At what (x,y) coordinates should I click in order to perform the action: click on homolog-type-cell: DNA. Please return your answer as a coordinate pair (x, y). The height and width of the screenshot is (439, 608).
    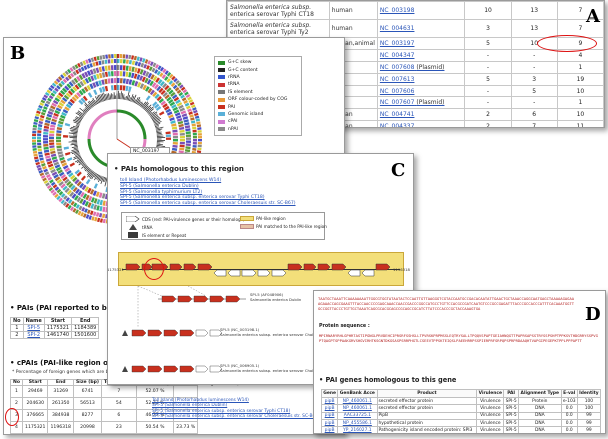
    Looking at the image, I should click on (539, 415).